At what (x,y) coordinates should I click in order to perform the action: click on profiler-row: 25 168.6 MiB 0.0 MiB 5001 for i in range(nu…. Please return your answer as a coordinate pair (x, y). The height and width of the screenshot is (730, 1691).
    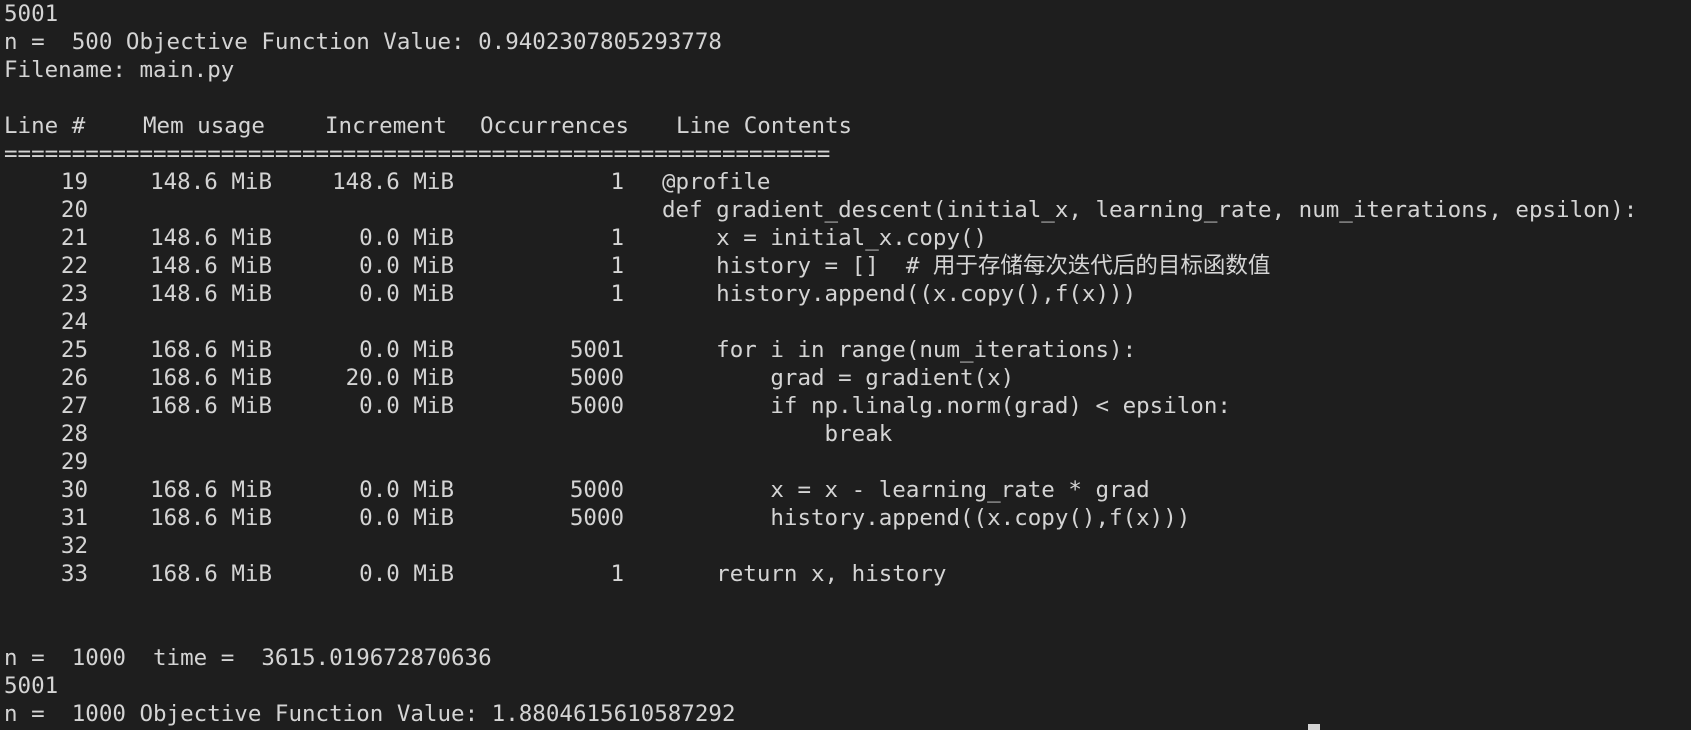
    Looking at the image, I should click on (847, 350).